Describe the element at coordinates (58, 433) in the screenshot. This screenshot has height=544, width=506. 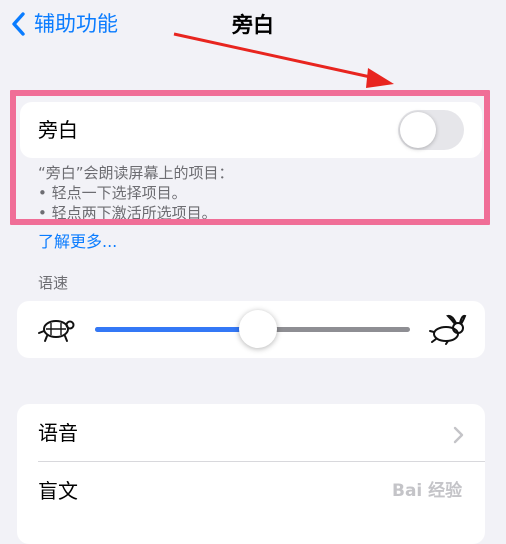
I see `list-item-speech: 语音` at that location.